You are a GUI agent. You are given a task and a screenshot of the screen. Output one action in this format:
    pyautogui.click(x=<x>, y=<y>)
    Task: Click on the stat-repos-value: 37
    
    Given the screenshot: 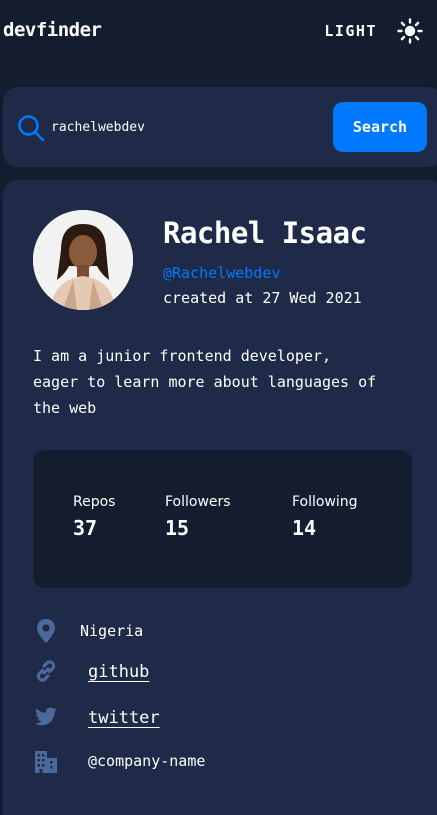 What is the action you would take?
    pyautogui.click(x=85, y=528)
    